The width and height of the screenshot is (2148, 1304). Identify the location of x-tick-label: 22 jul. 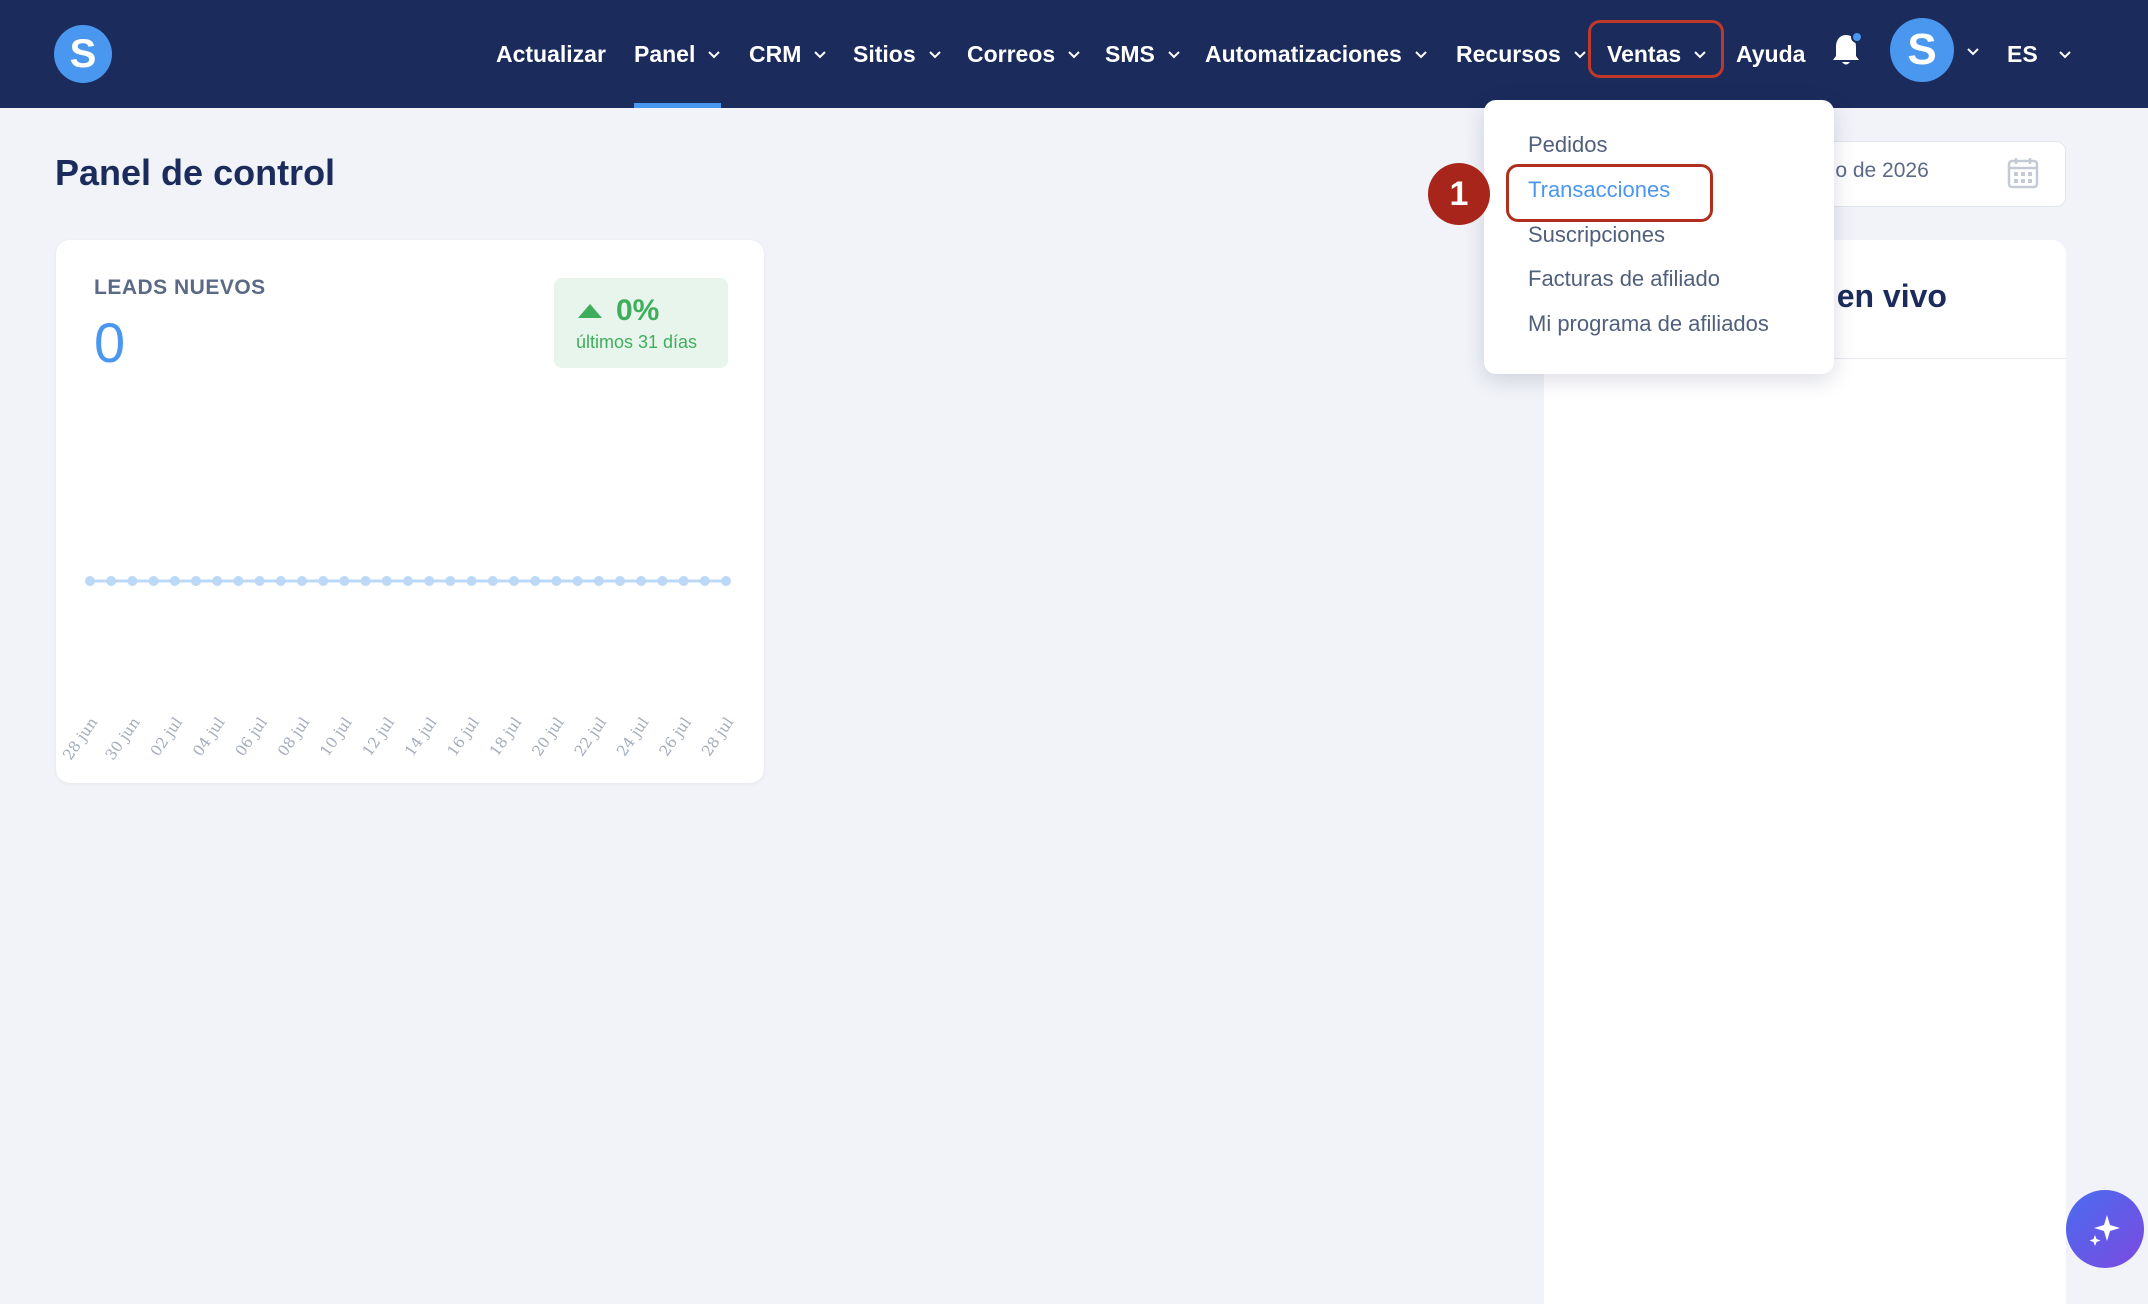
(591, 737).